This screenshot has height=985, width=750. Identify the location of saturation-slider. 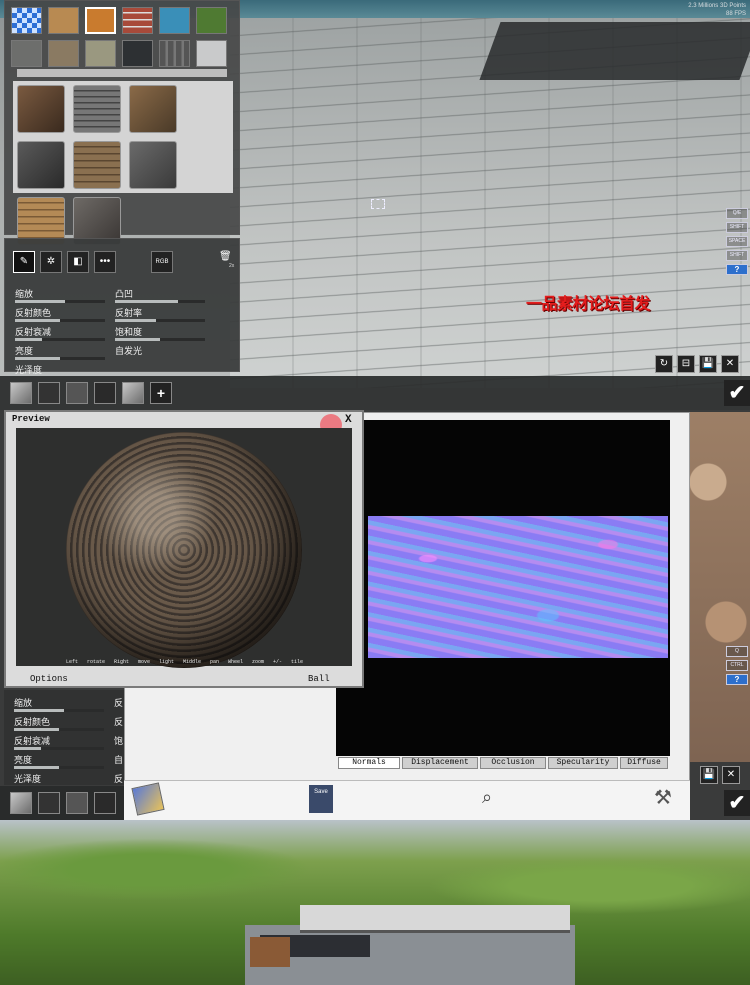
(160, 339).